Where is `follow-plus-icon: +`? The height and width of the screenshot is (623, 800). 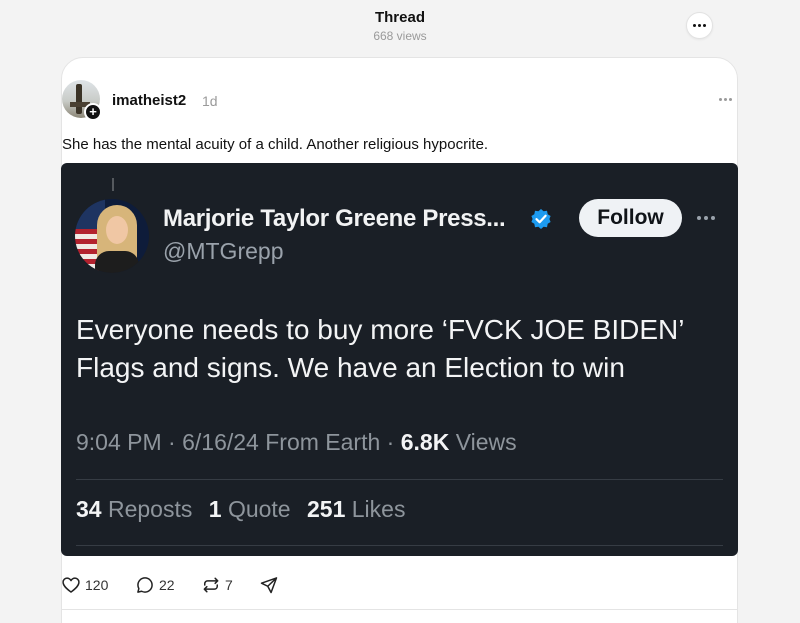
follow-plus-icon: + is located at coordinates (93, 112).